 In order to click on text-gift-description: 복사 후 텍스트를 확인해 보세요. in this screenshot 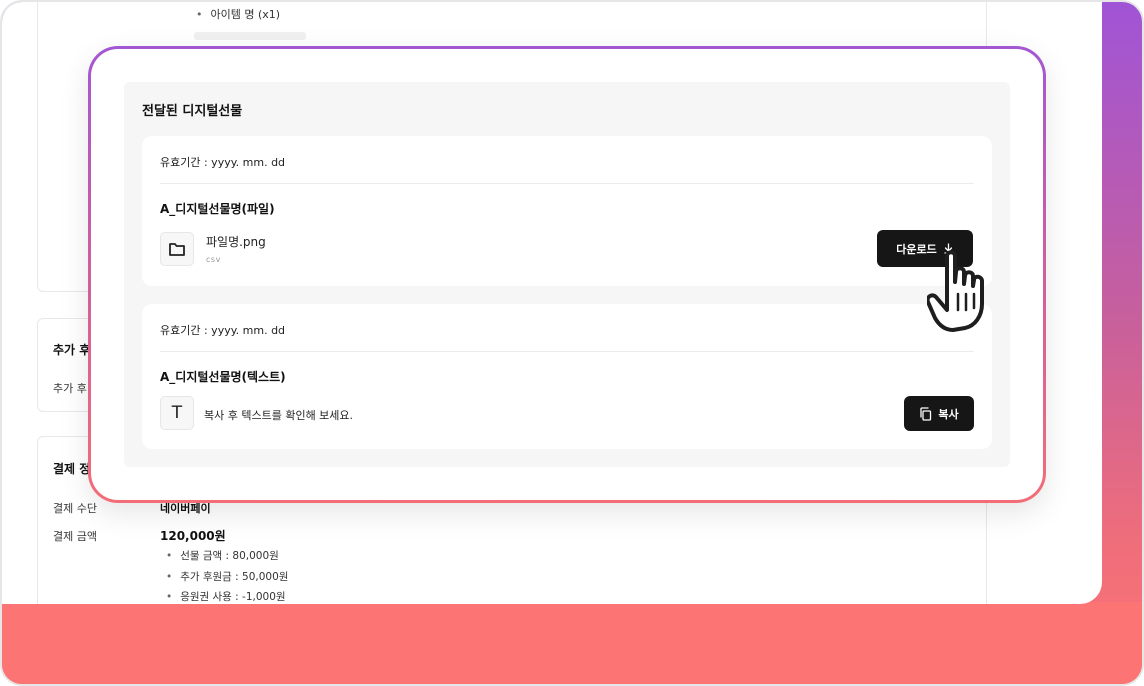, I will do `click(279, 415)`.